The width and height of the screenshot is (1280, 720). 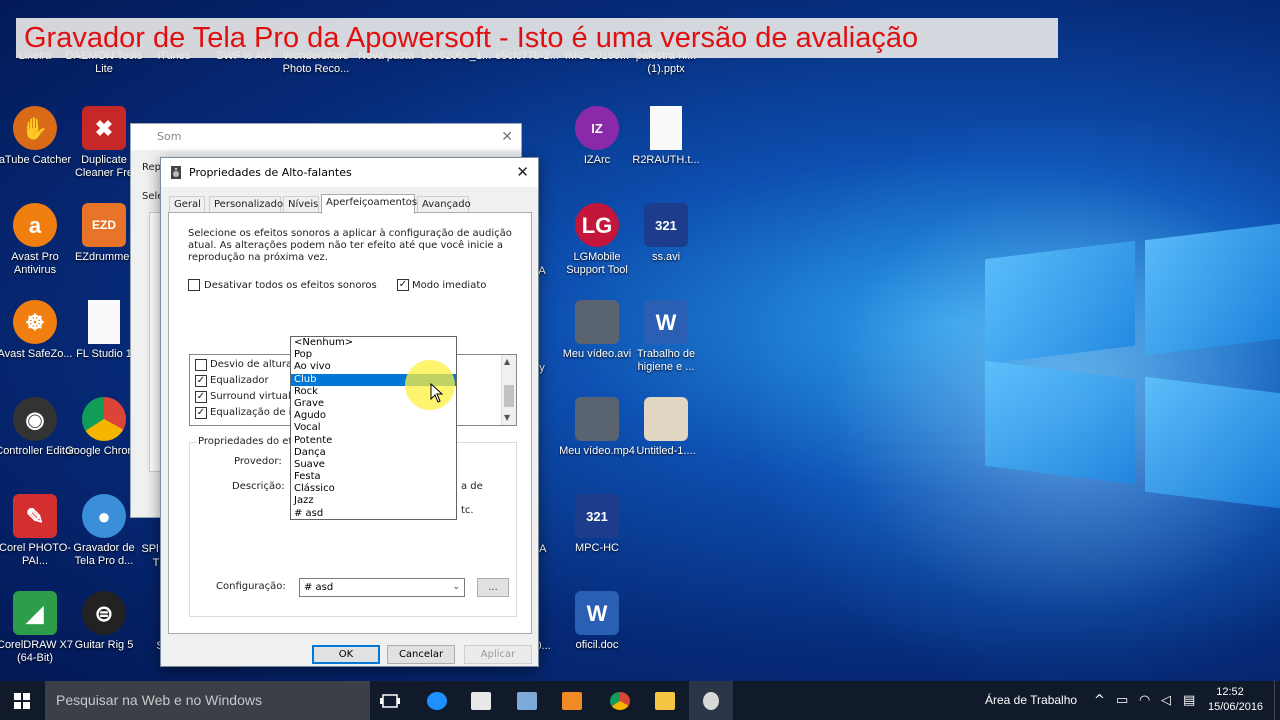 What do you see at coordinates (527, 700) in the screenshot?
I see `taskbar-app-monitor` at bounding box center [527, 700].